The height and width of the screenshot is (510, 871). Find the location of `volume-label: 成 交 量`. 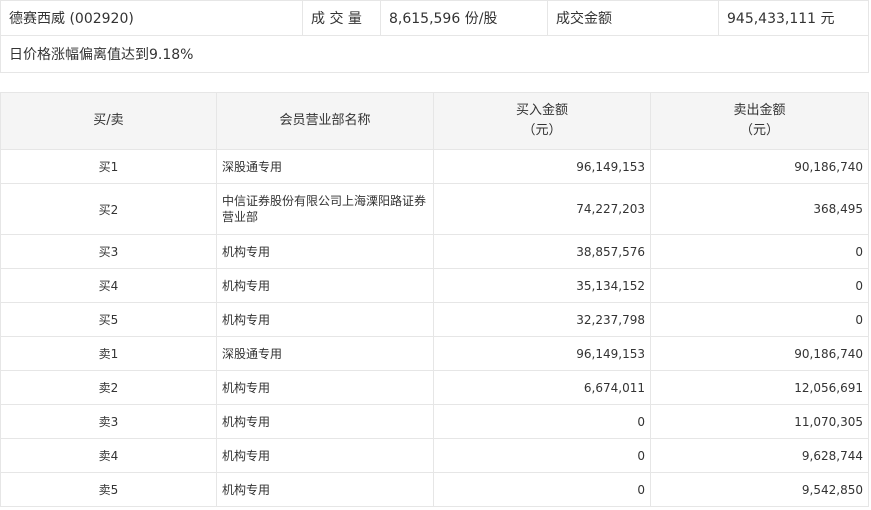

volume-label: 成 交 量 is located at coordinates (341, 18).